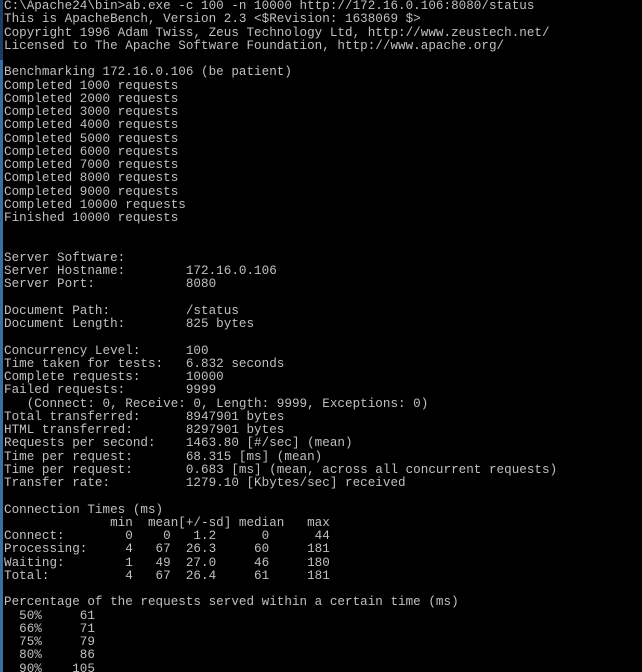 The image size is (642, 672). Describe the element at coordinates (49, 615) in the screenshot. I see `console-line: 50% 61` at that location.